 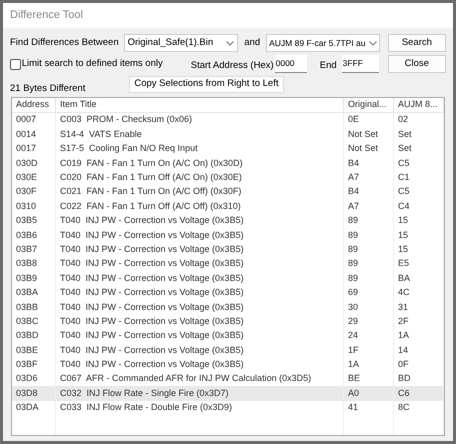 What do you see at coordinates (360, 64) in the screenshot?
I see `end-address-field: 3FFF` at bounding box center [360, 64].